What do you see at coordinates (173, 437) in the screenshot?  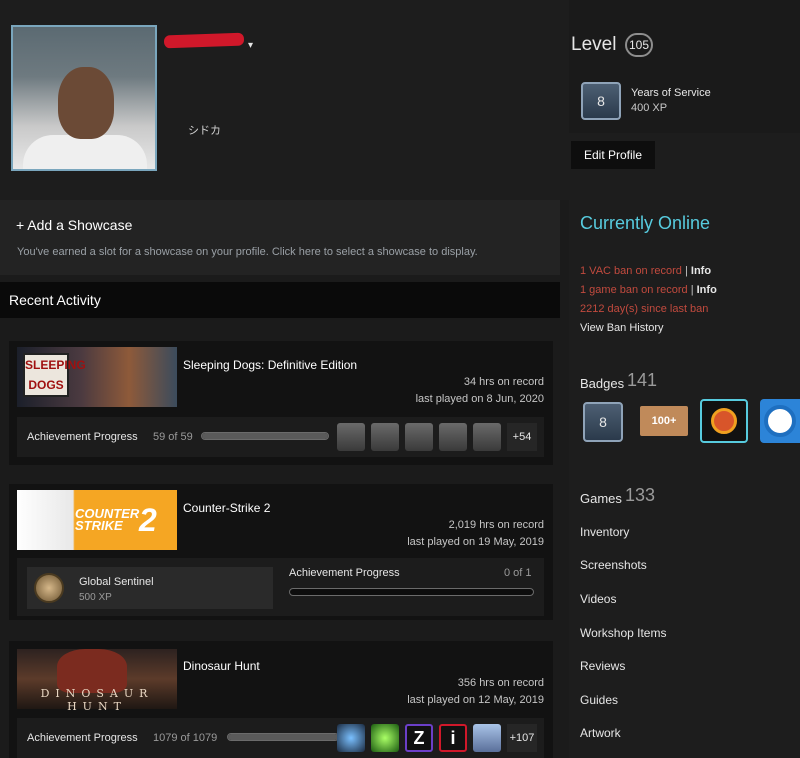 I see `achievement-count: 59 of 59` at bounding box center [173, 437].